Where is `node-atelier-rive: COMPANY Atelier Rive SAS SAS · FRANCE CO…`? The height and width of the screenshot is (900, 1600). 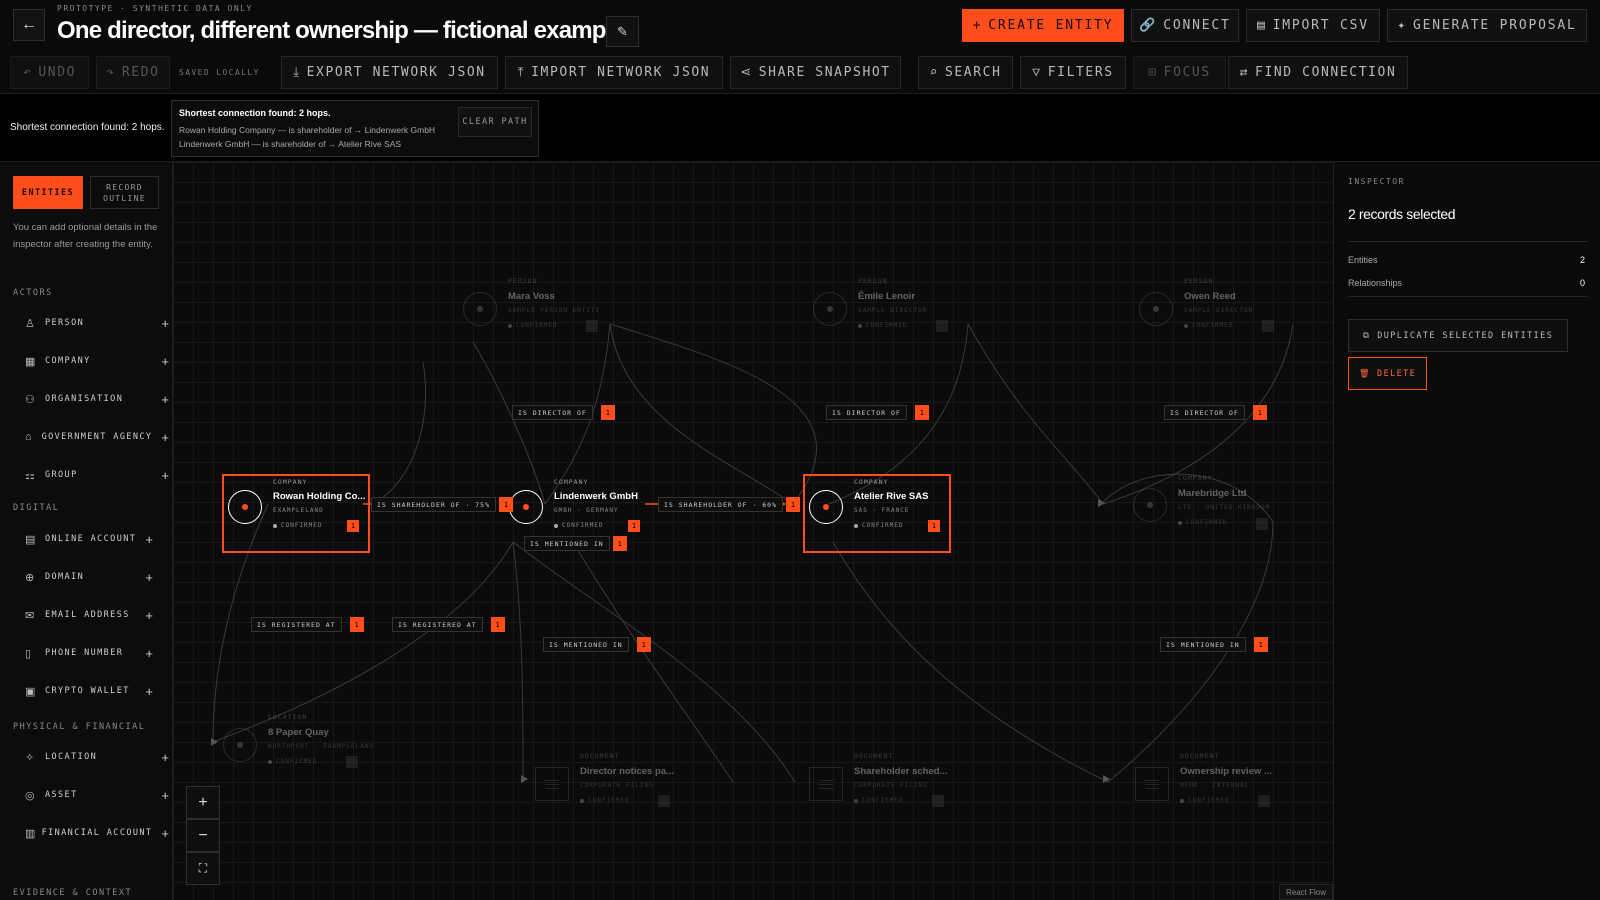
node-atelier-rive: COMPANY Atelier Rive SAS SAS · FRANCE CO… is located at coordinates (879, 504).